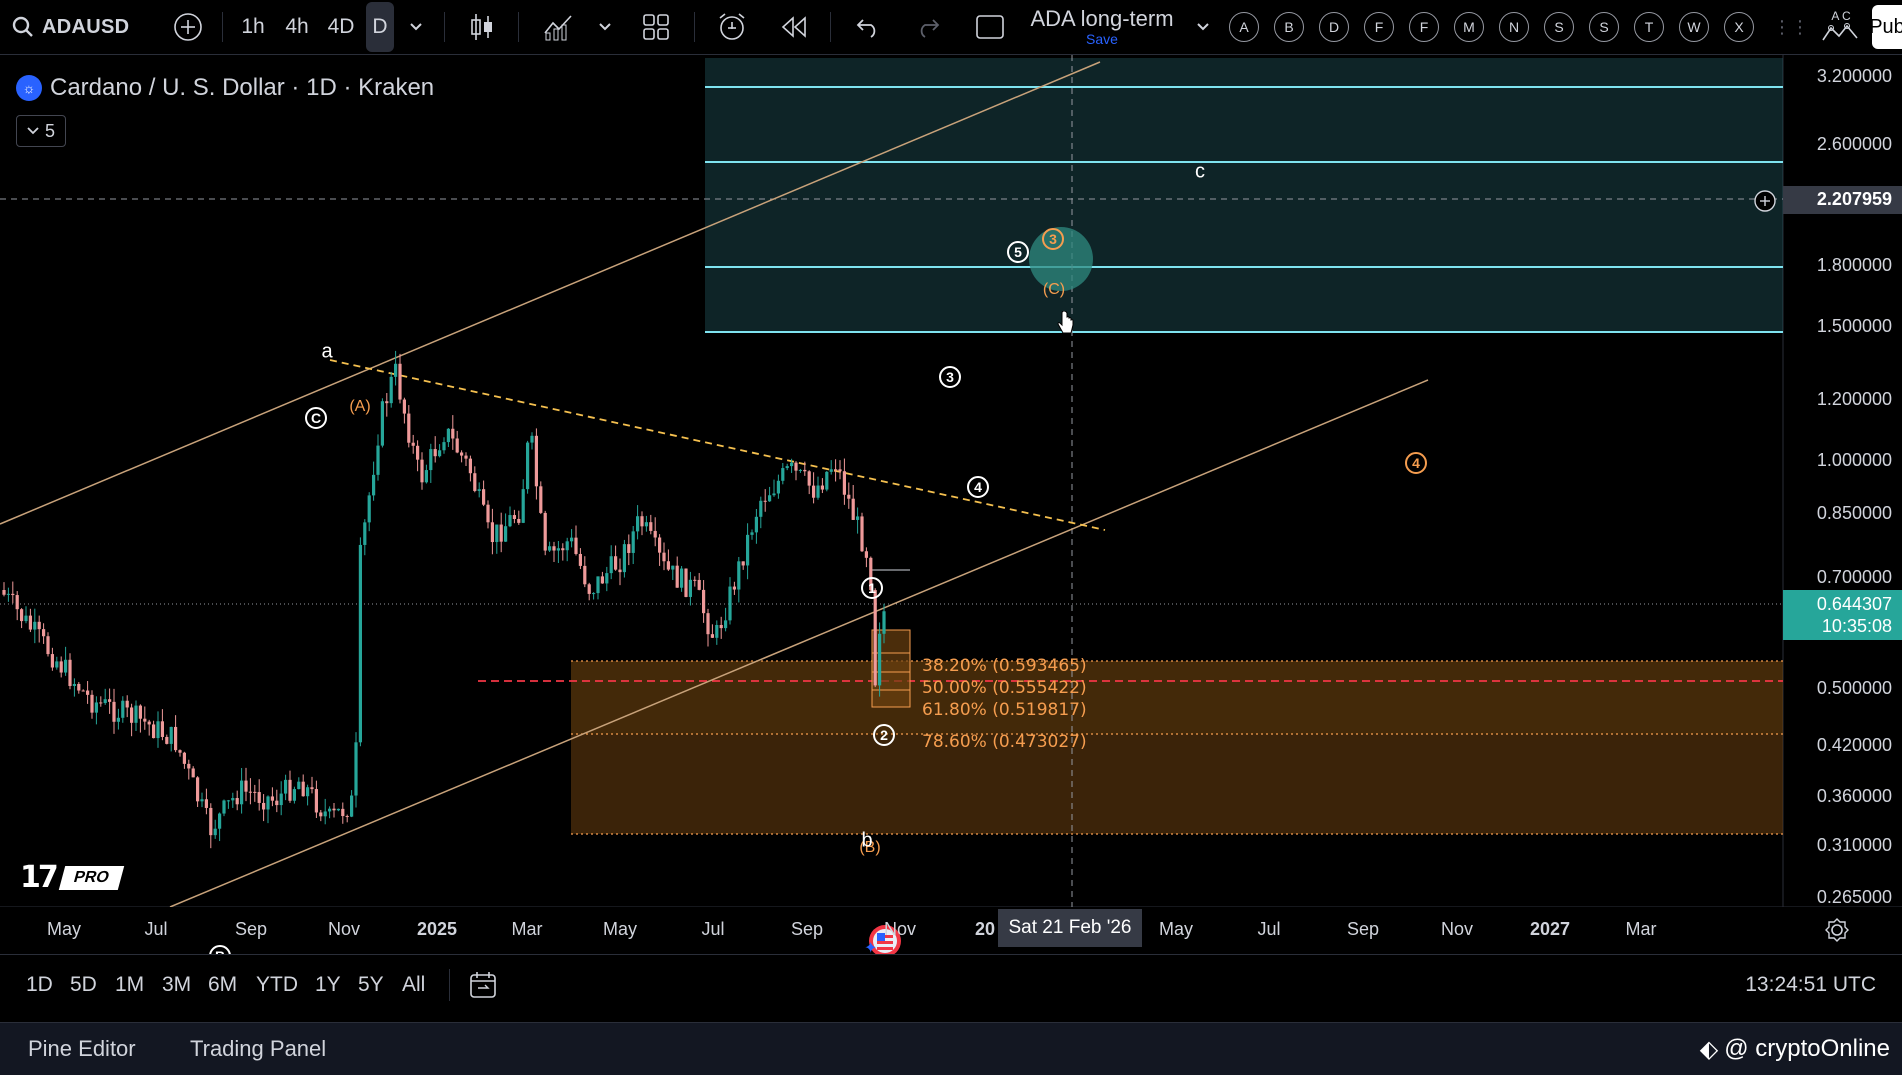 The image size is (1902, 1075). What do you see at coordinates (1885, 27) in the screenshot?
I see `publish-button: Pub` at bounding box center [1885, 27].